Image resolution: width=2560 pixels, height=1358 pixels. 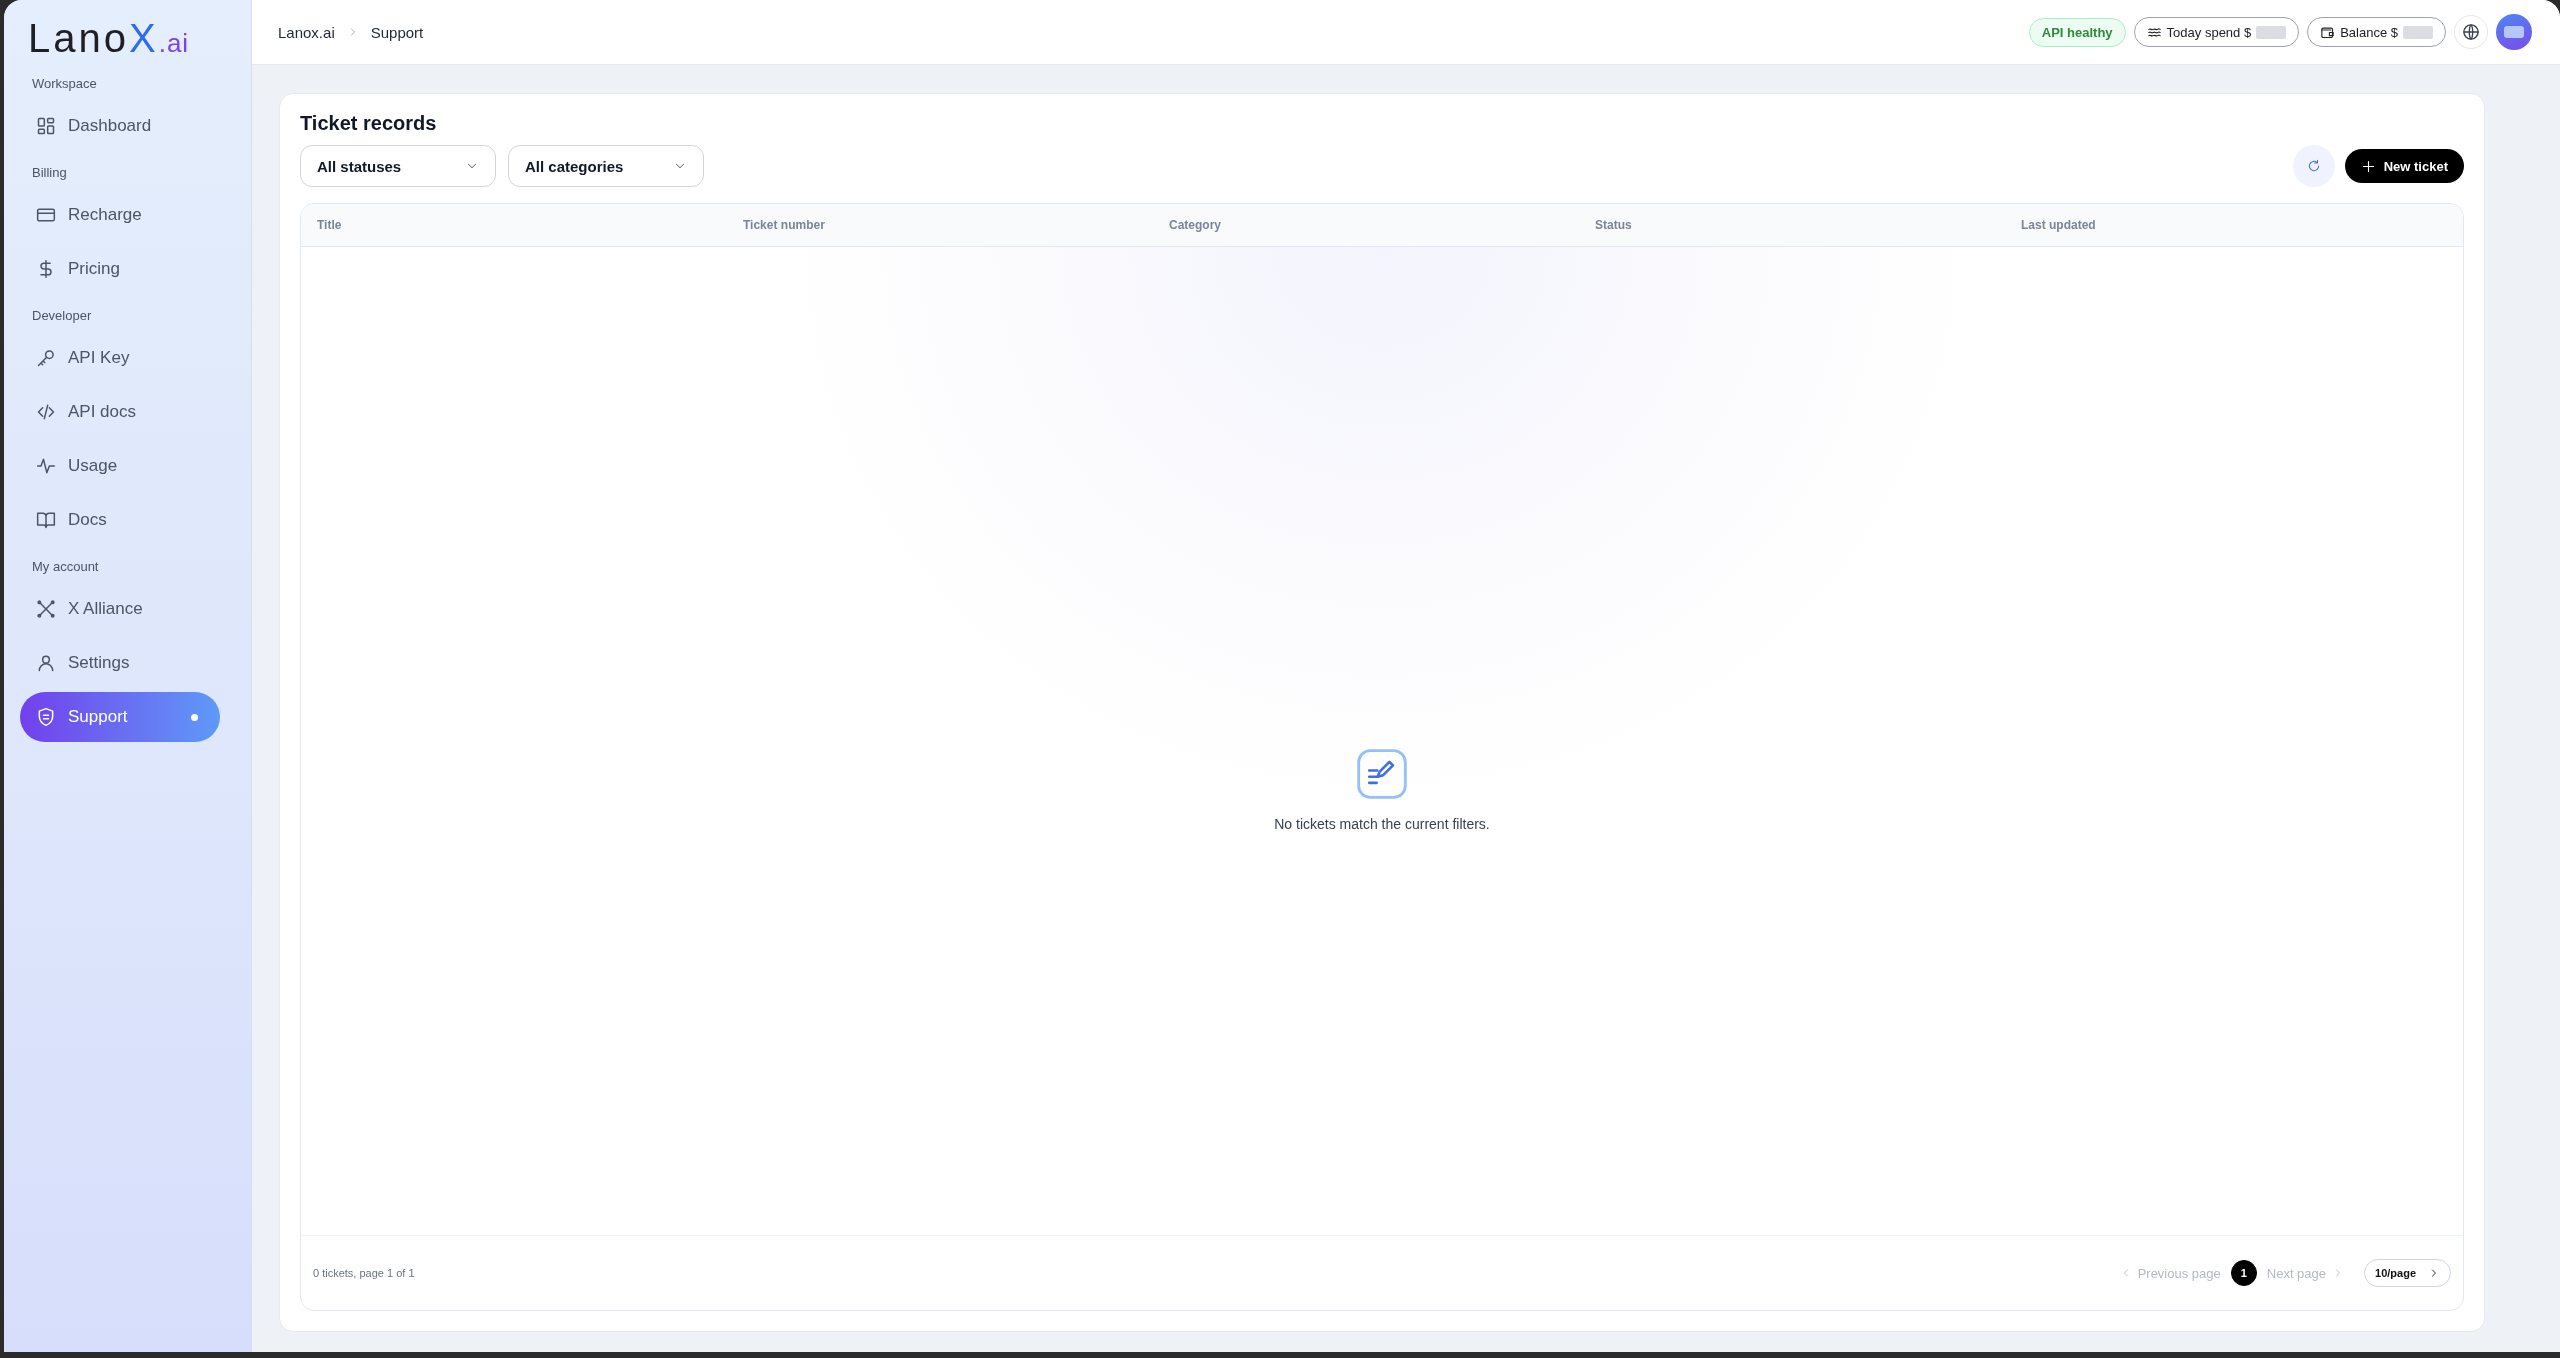 I want to click on section-label: Developer, so click(x=62, y=315).